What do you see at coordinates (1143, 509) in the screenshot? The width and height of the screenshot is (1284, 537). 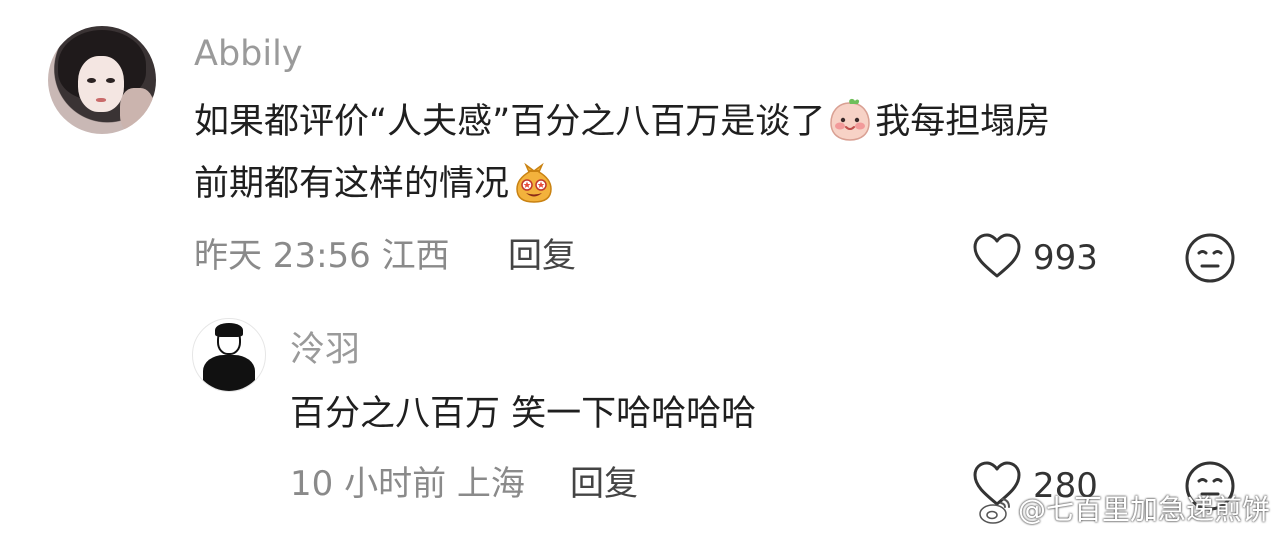 I see `watermark-text: @七百里加急递煎饼` at bounding box center [1143, 509].